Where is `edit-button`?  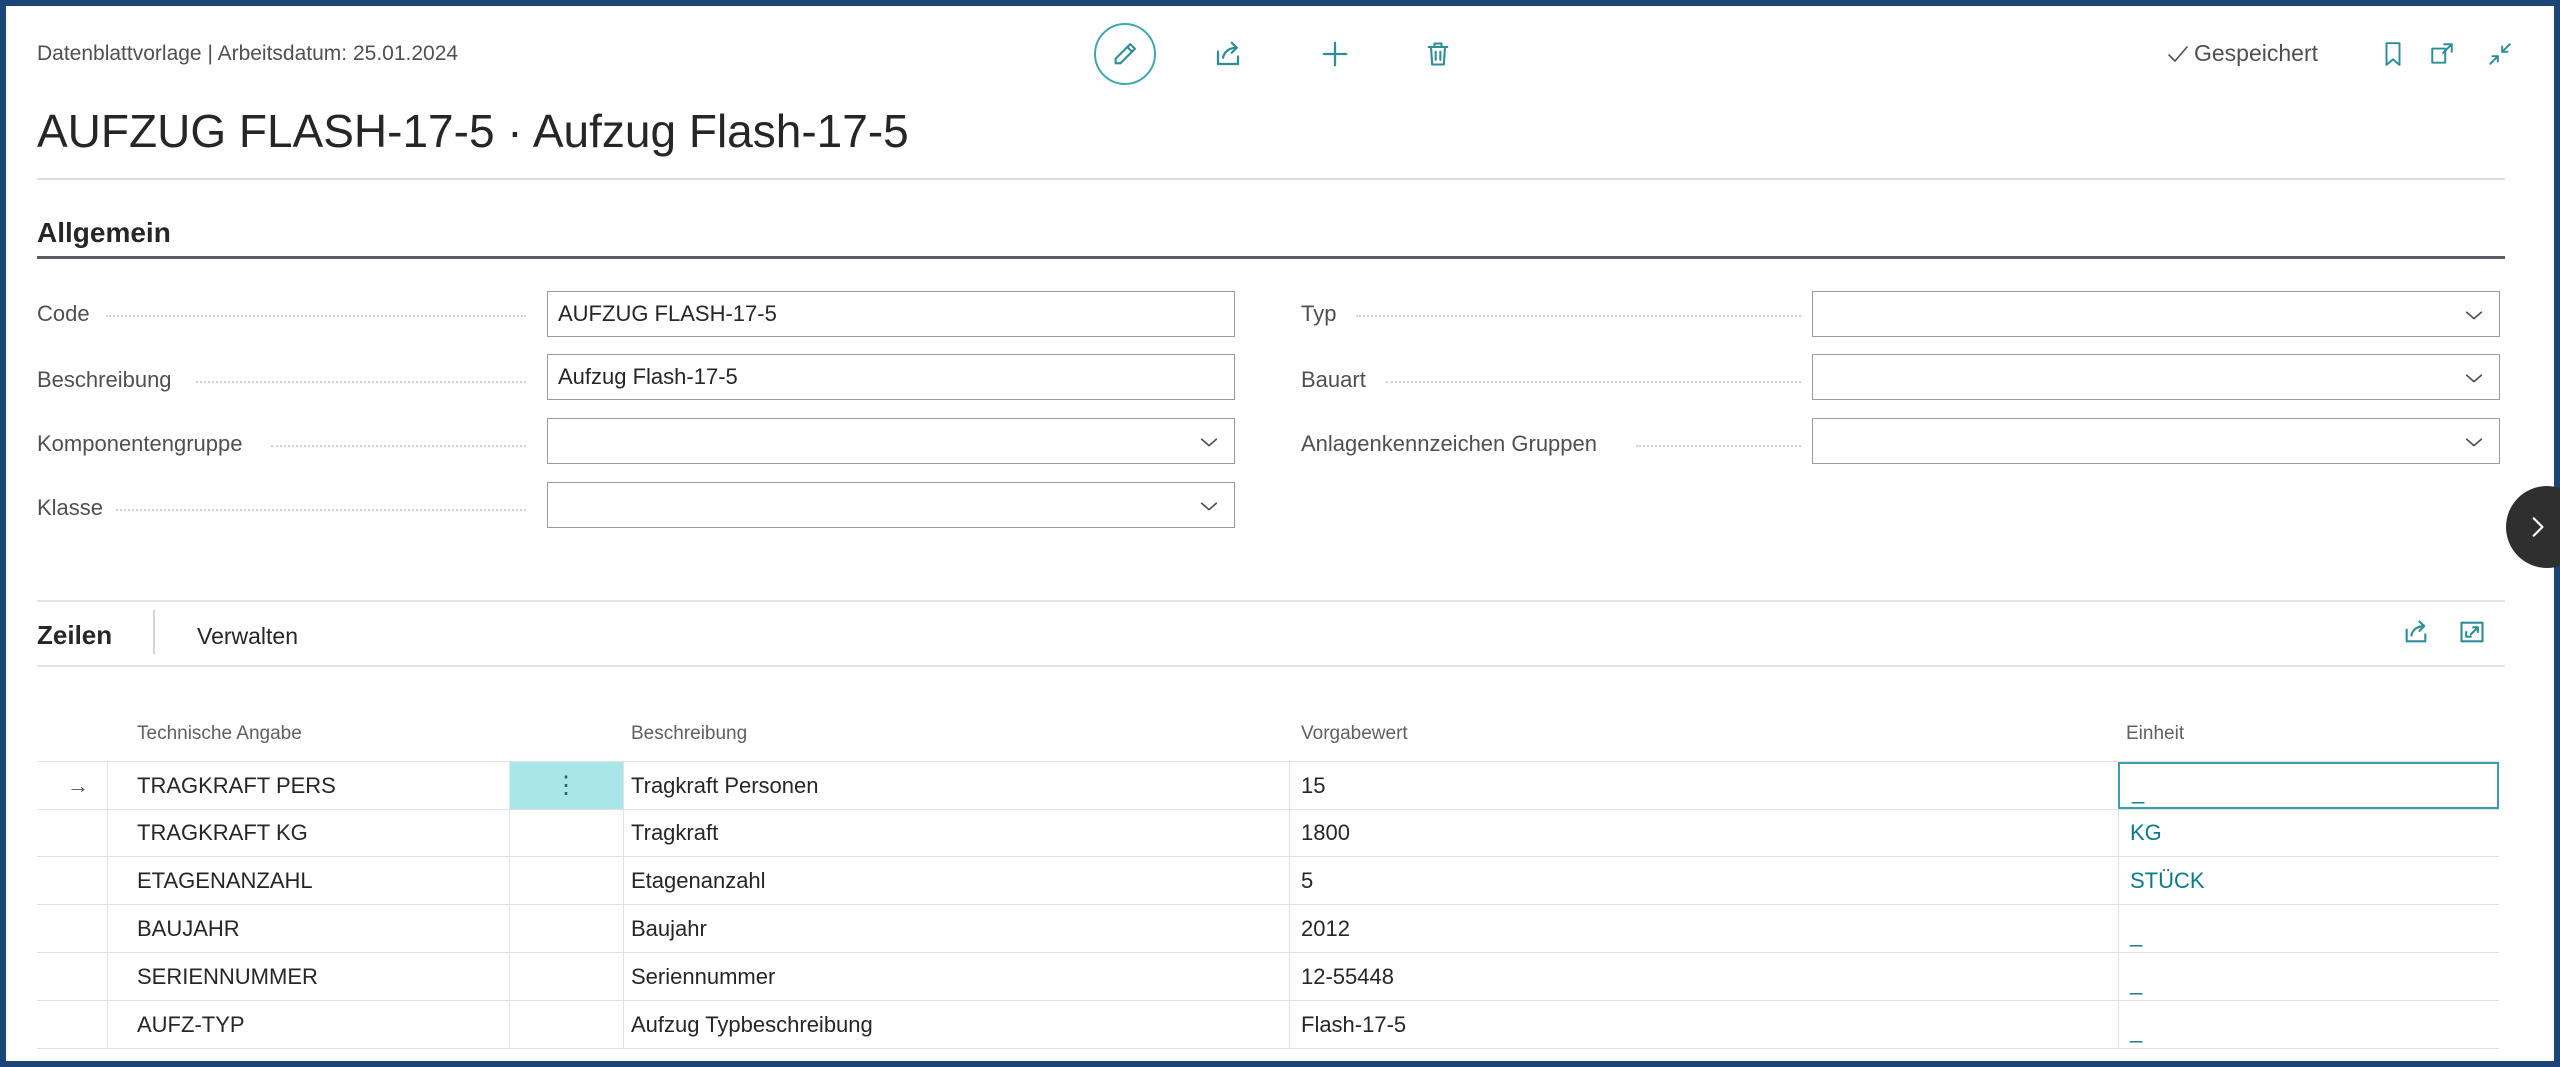 edit-button is located at coordinates (1125, 54).